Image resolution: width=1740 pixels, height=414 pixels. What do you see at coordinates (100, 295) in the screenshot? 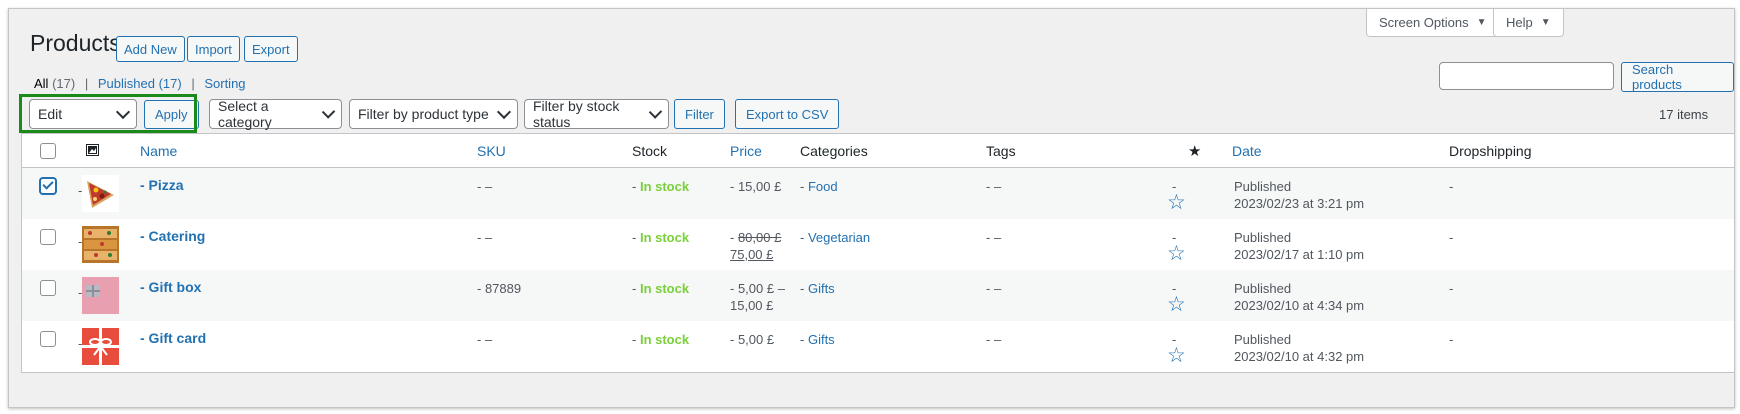
I see `product-thumbnail-gift-box` at bounding box center [100, 295].